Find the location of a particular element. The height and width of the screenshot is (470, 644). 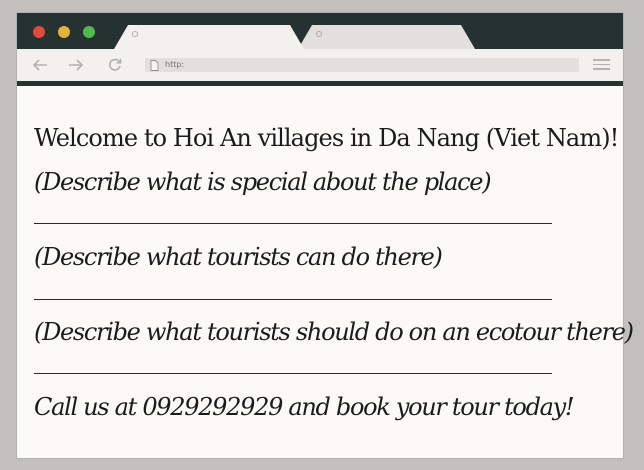

background-tab is located at coordinates (386, 37).